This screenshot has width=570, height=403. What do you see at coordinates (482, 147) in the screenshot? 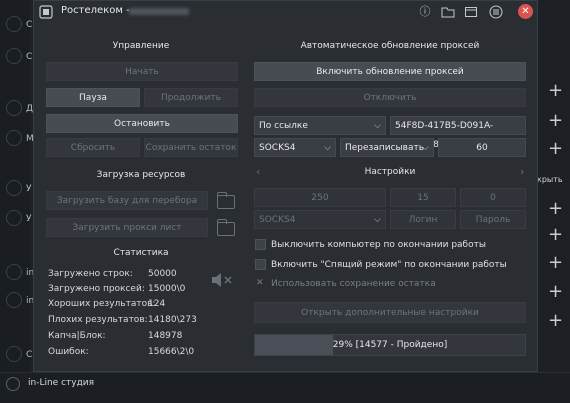
I see `interval-input: 60` at bounding box center [482, 147].